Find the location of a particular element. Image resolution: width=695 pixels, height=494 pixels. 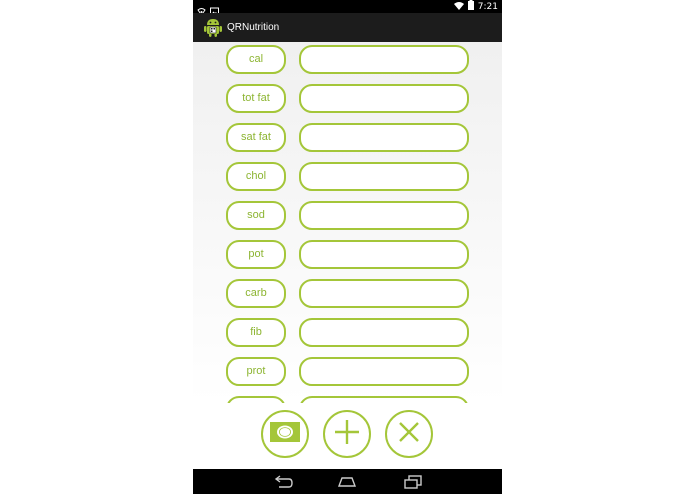

field-row-pot: pot is located at coordinates (347, 254).